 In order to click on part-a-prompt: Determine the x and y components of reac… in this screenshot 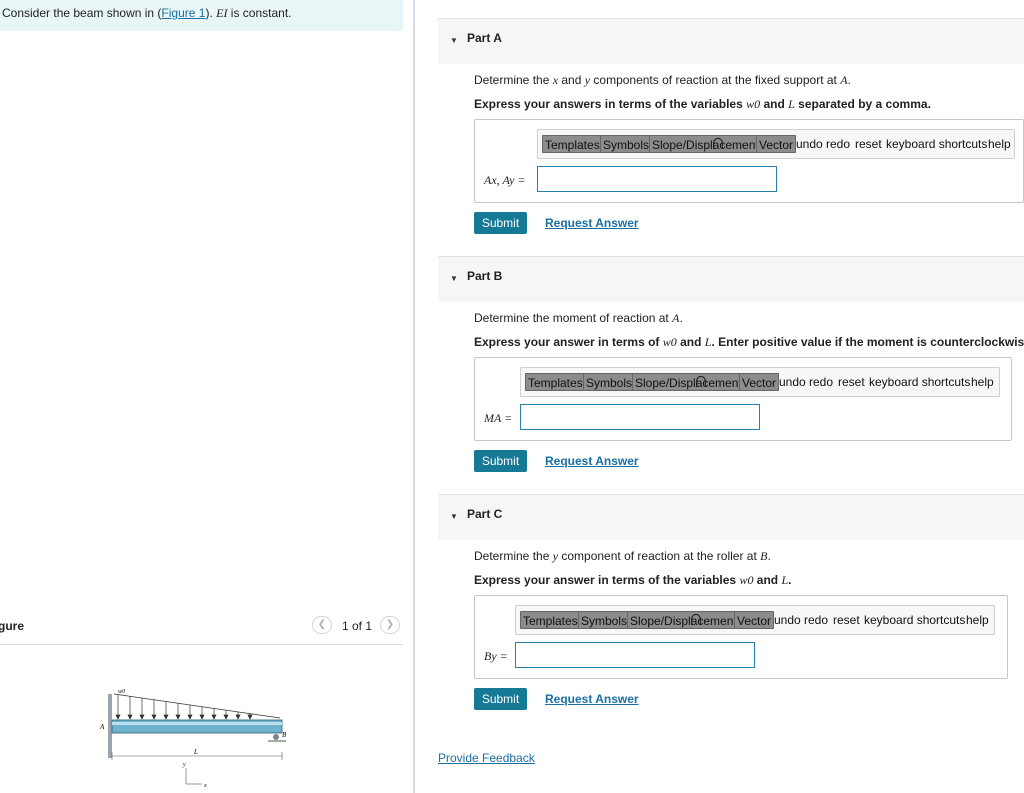, I will do `click(662, 80)`.